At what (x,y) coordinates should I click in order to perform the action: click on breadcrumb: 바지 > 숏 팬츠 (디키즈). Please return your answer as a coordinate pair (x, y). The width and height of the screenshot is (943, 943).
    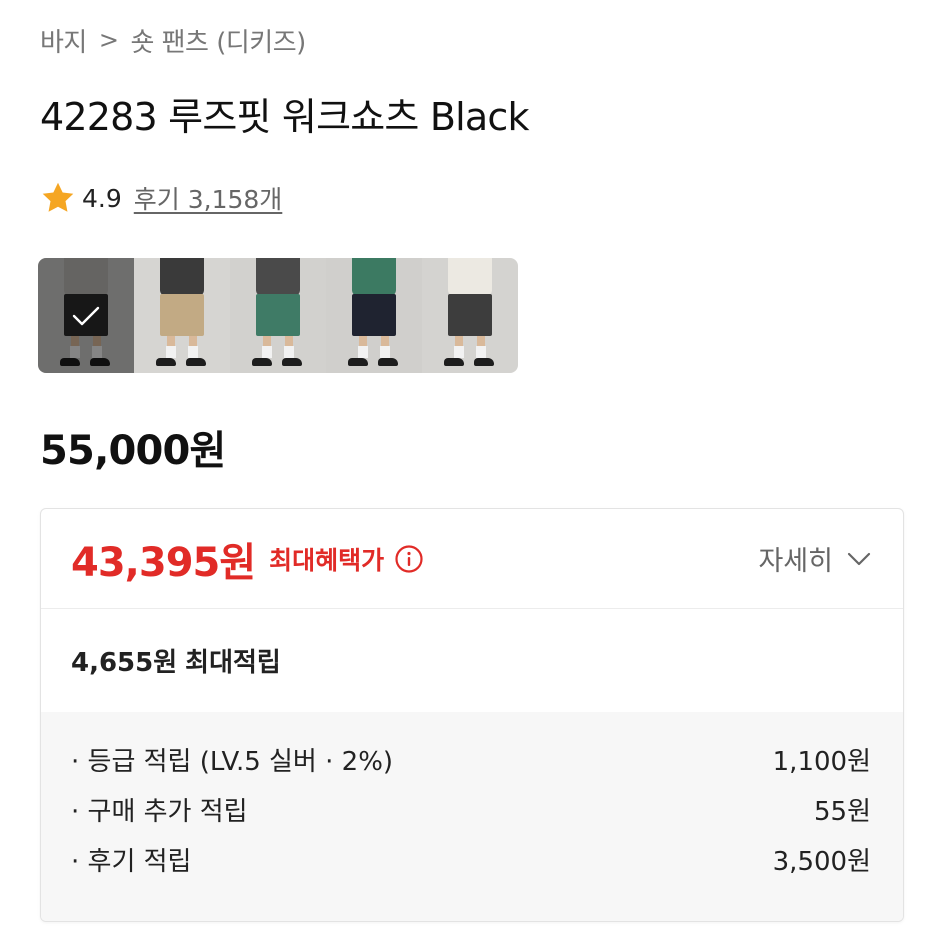
    Looking at the image, I should click on (173, 40).